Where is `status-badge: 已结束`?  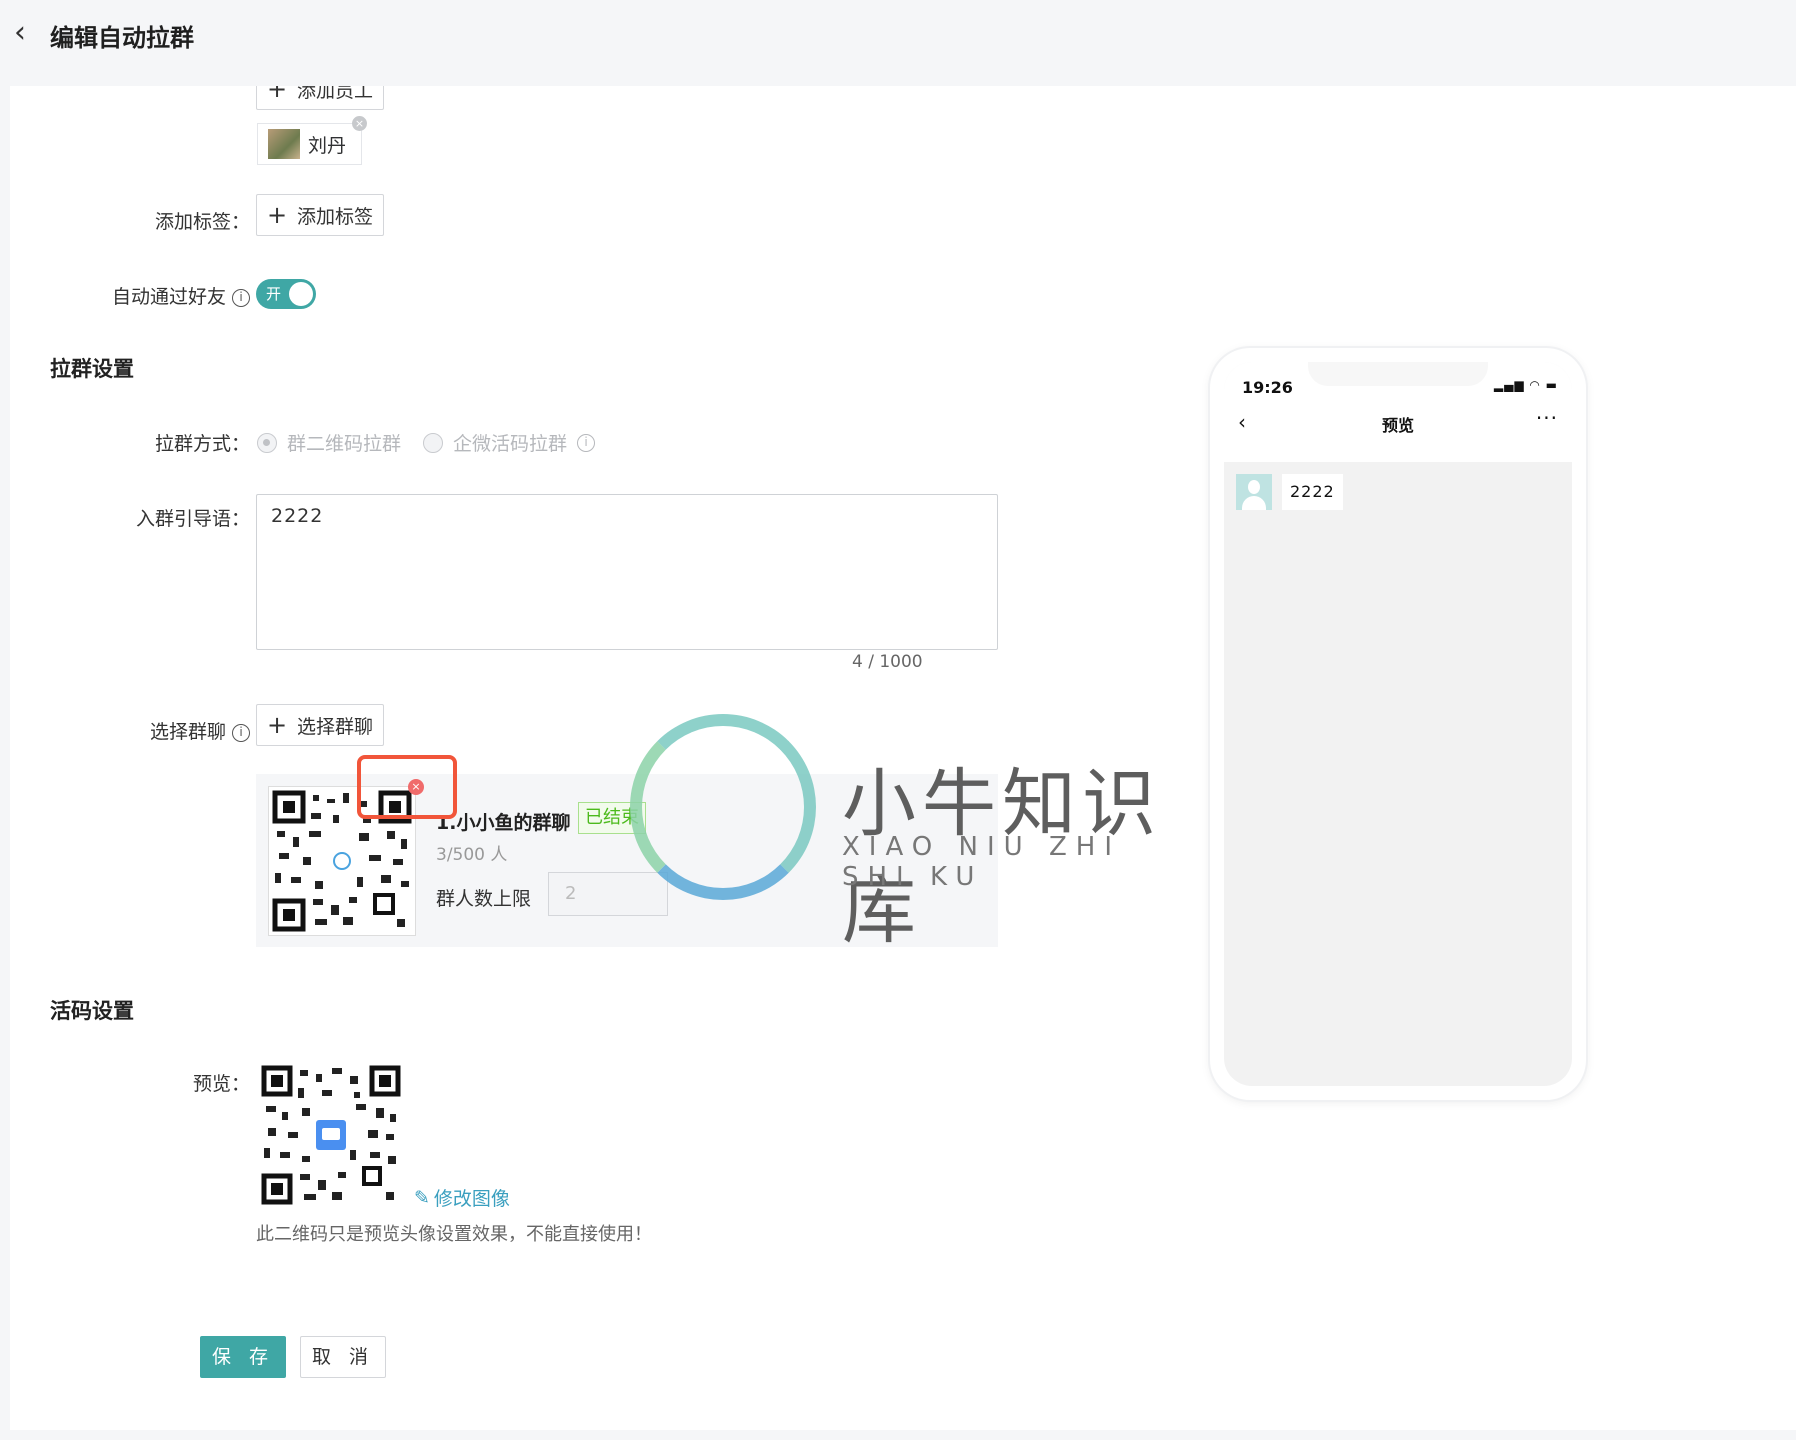
status-badge: 已结束 is located at coordinates (612, 818).